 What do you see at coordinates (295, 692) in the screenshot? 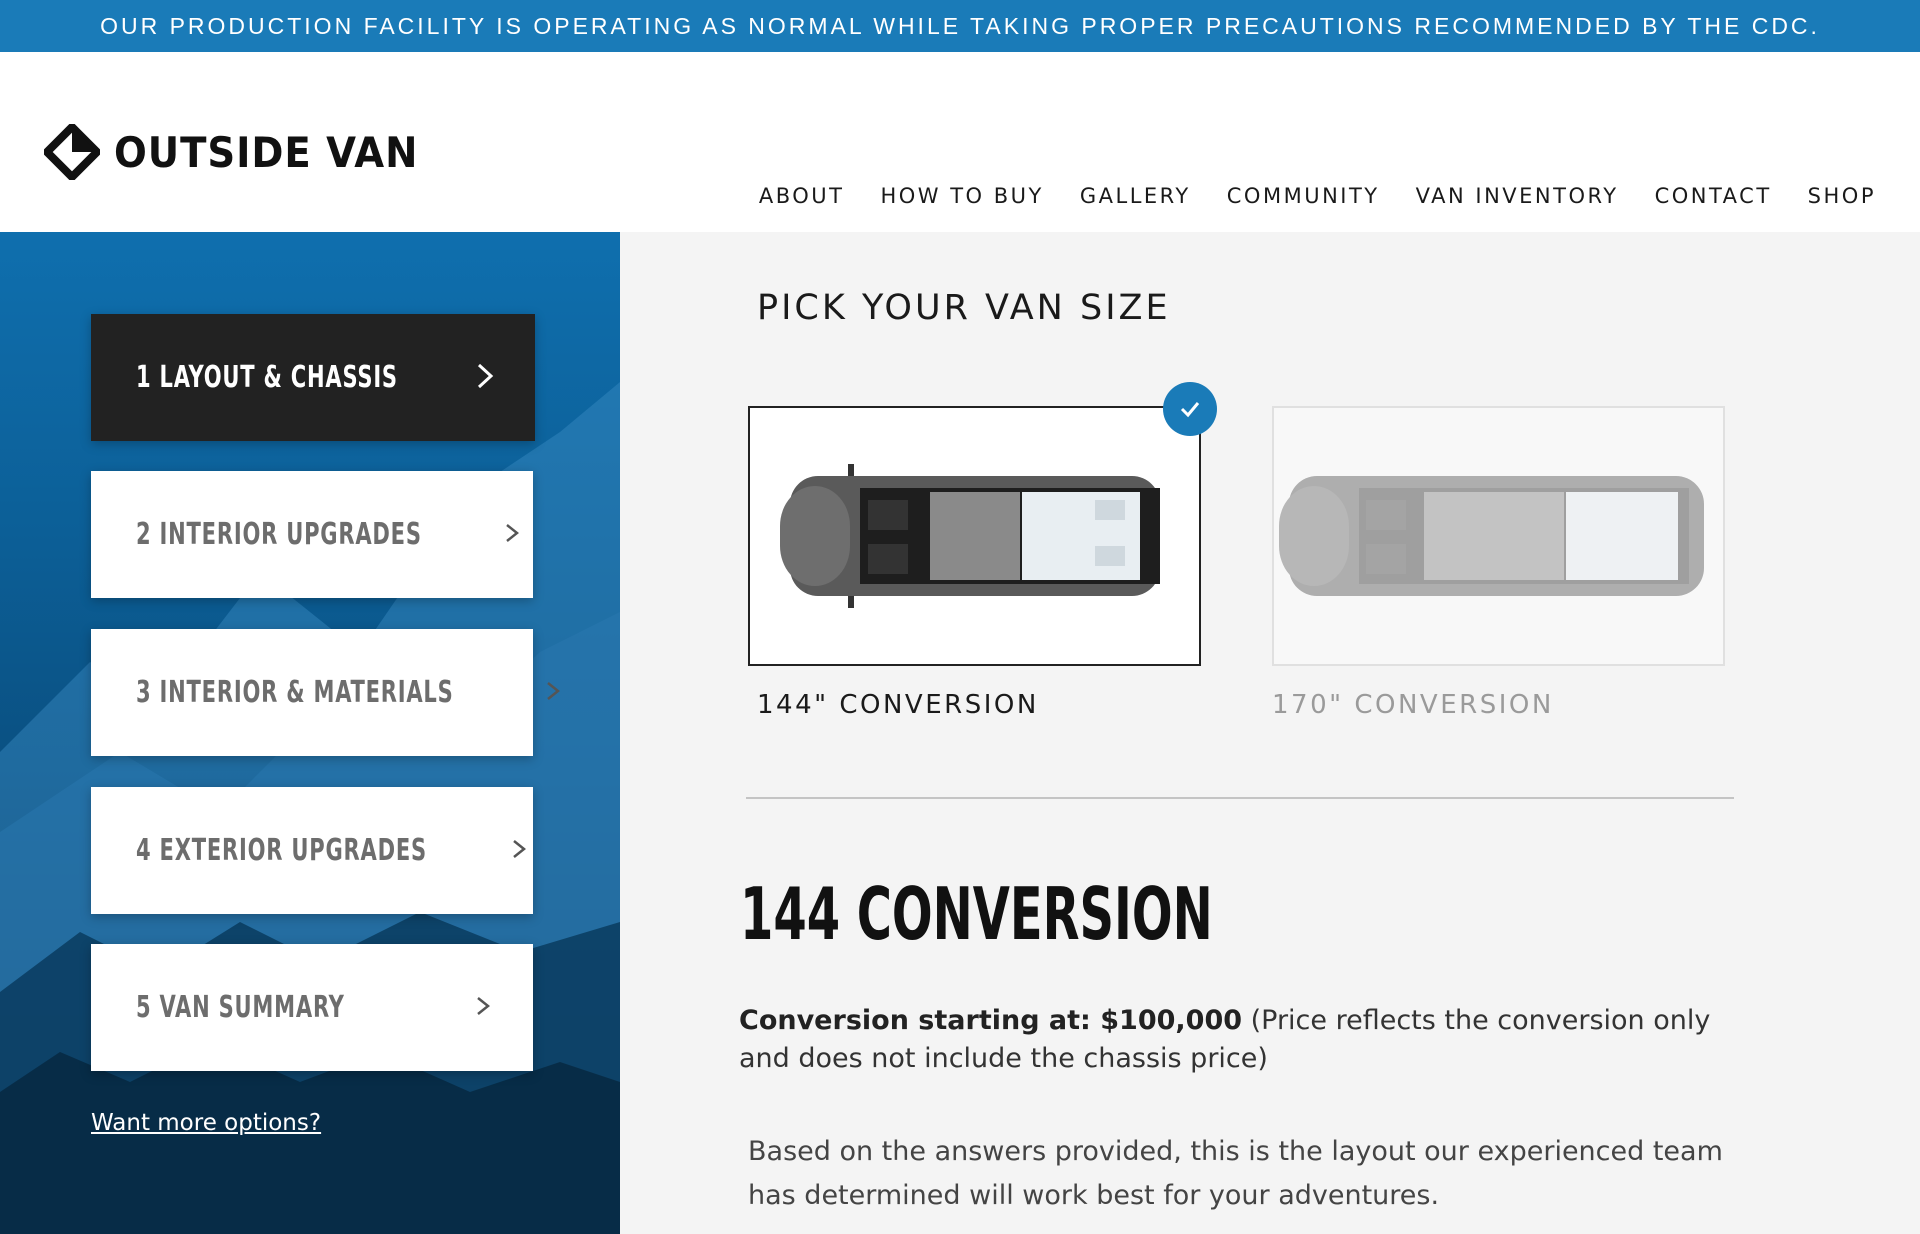
I see `step-label: 3 INTERIOR & MATERIALS` at bounding box center [295, 692].